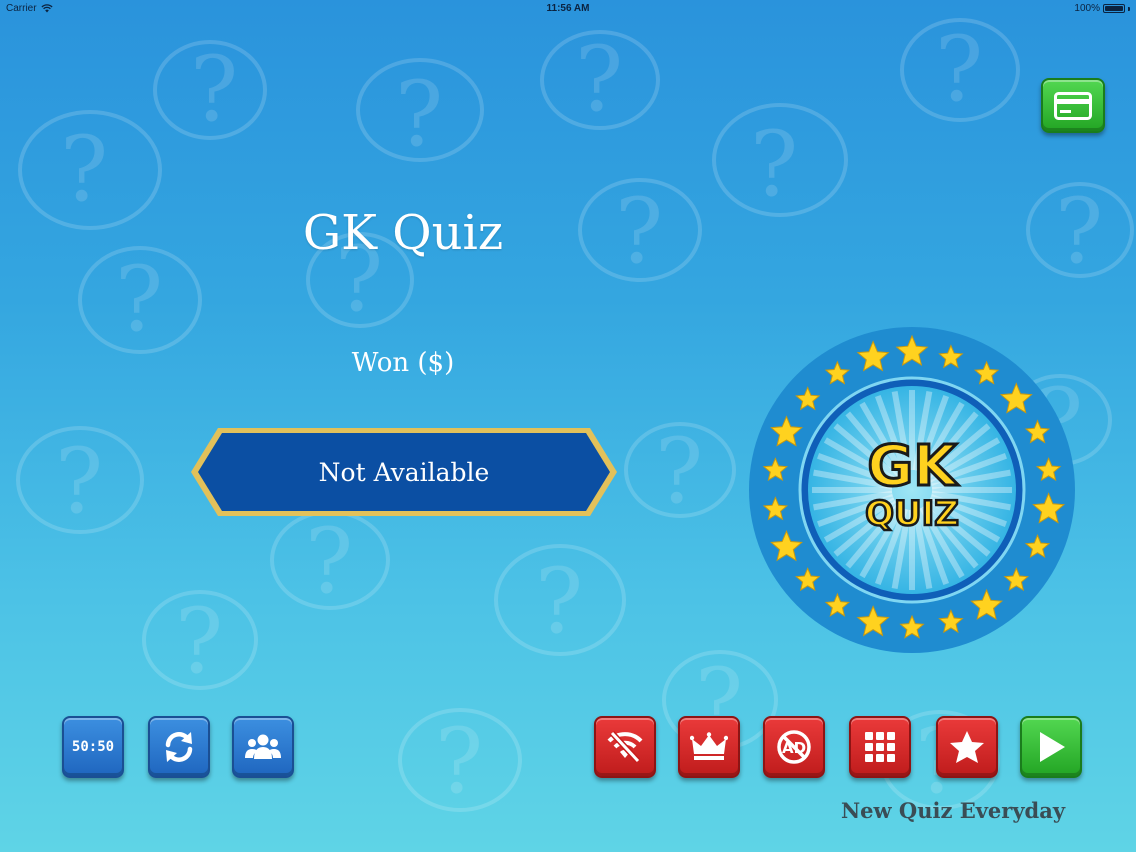 This screenshot has height=852, width=1136. I want to click on won-label: Won ($), so click(403, 363).